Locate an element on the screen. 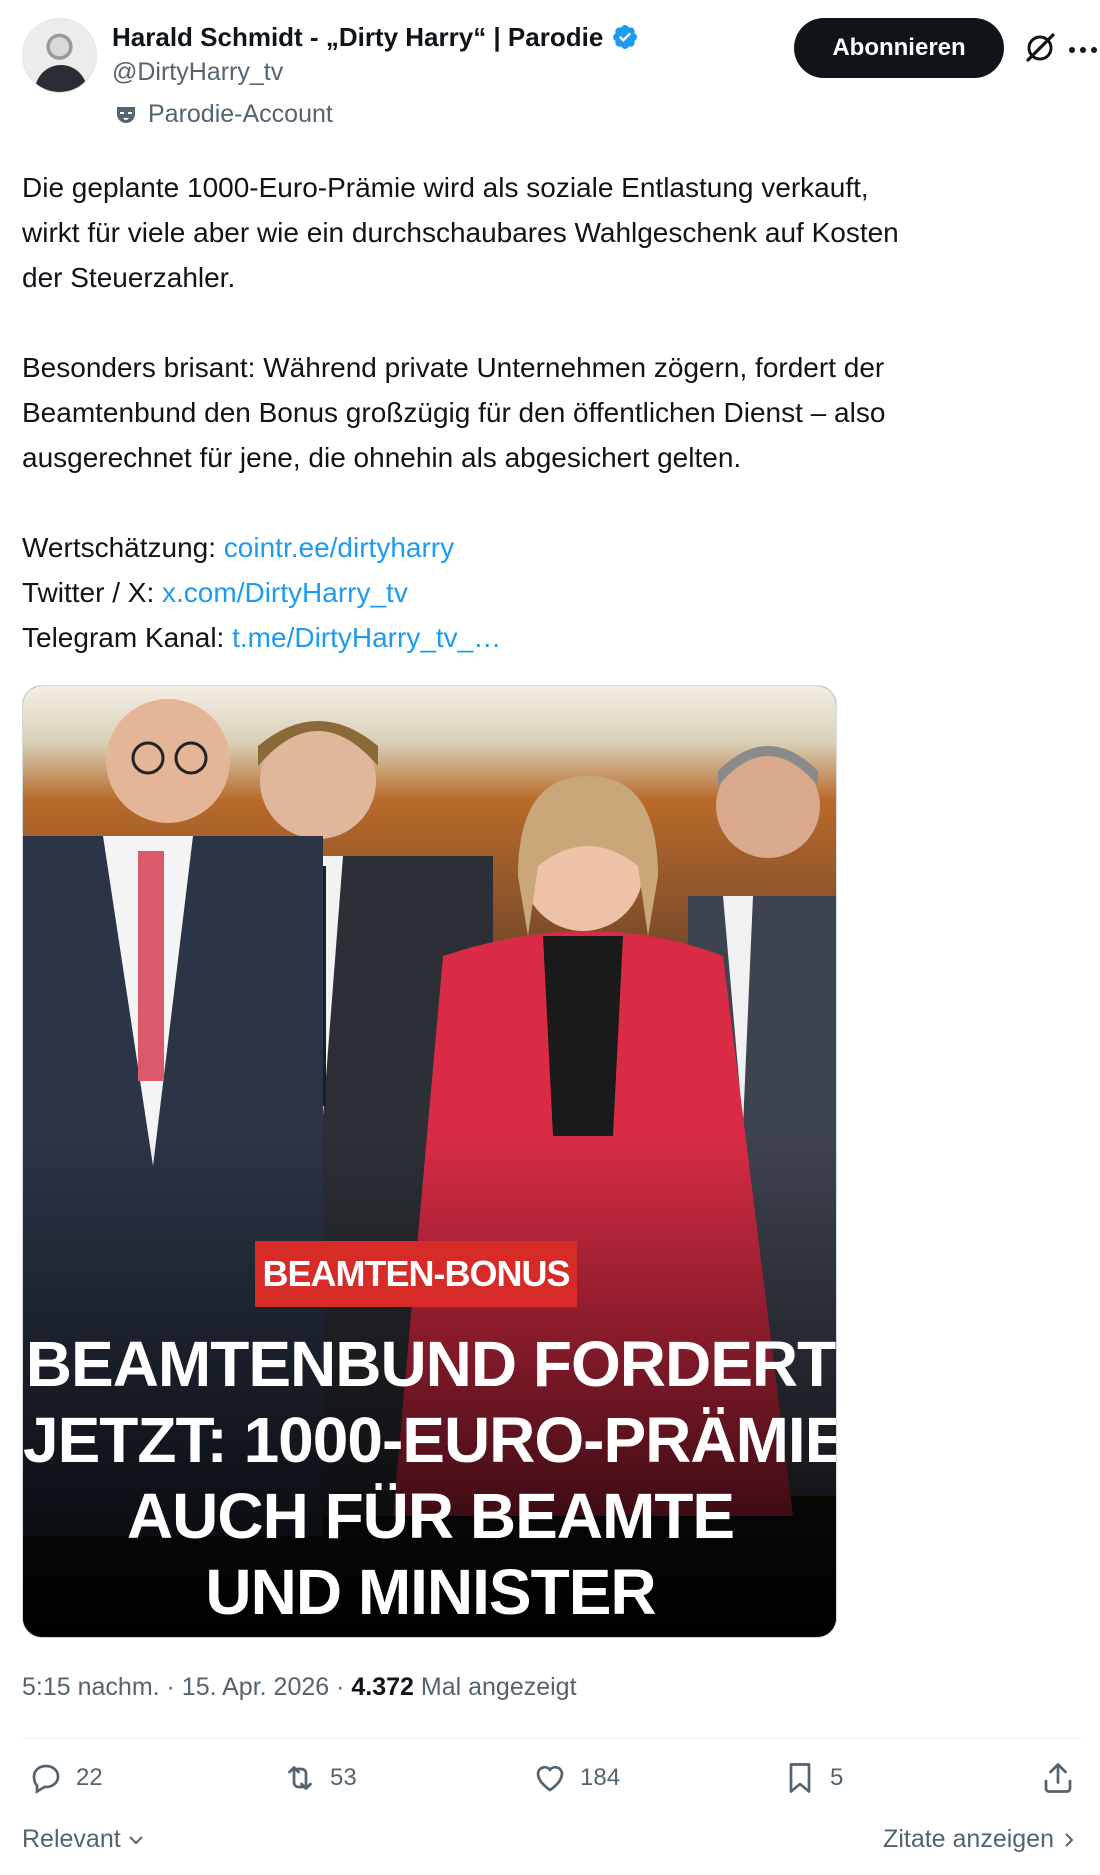  grok-icon is located at coordinates (1040, 48).